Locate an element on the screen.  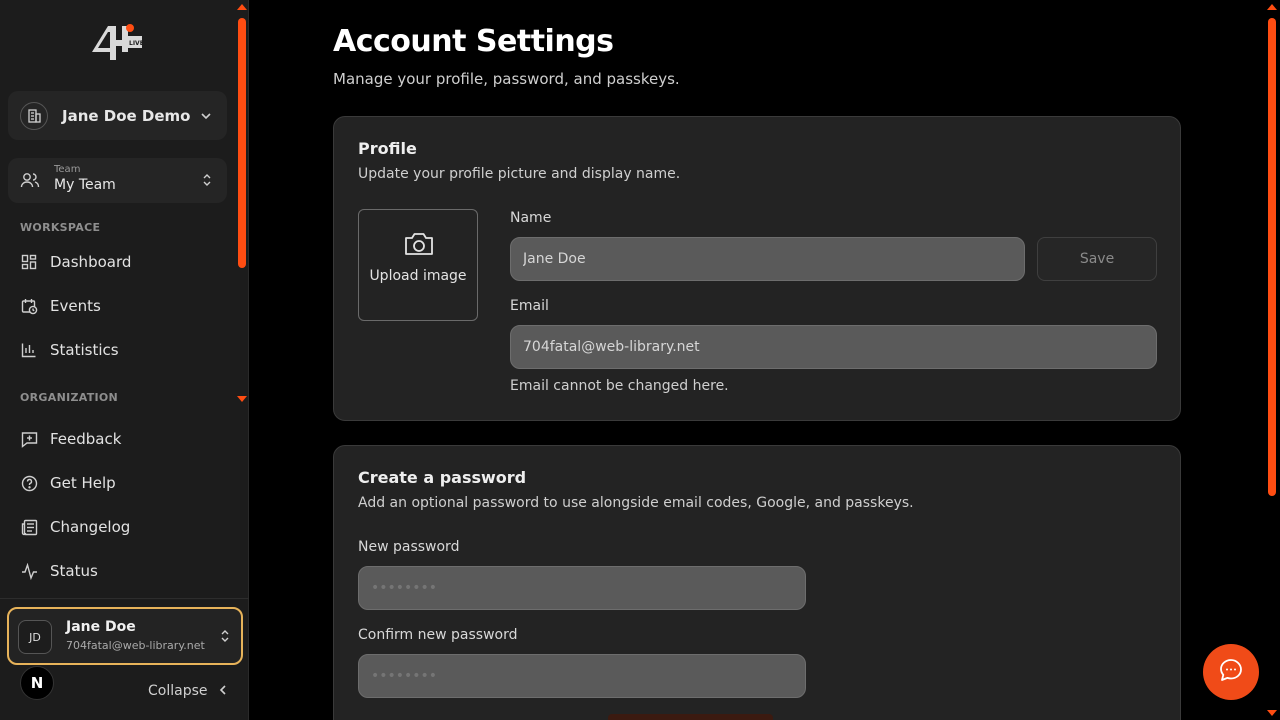
confirm-password-field is located at coordinates (582, 676).